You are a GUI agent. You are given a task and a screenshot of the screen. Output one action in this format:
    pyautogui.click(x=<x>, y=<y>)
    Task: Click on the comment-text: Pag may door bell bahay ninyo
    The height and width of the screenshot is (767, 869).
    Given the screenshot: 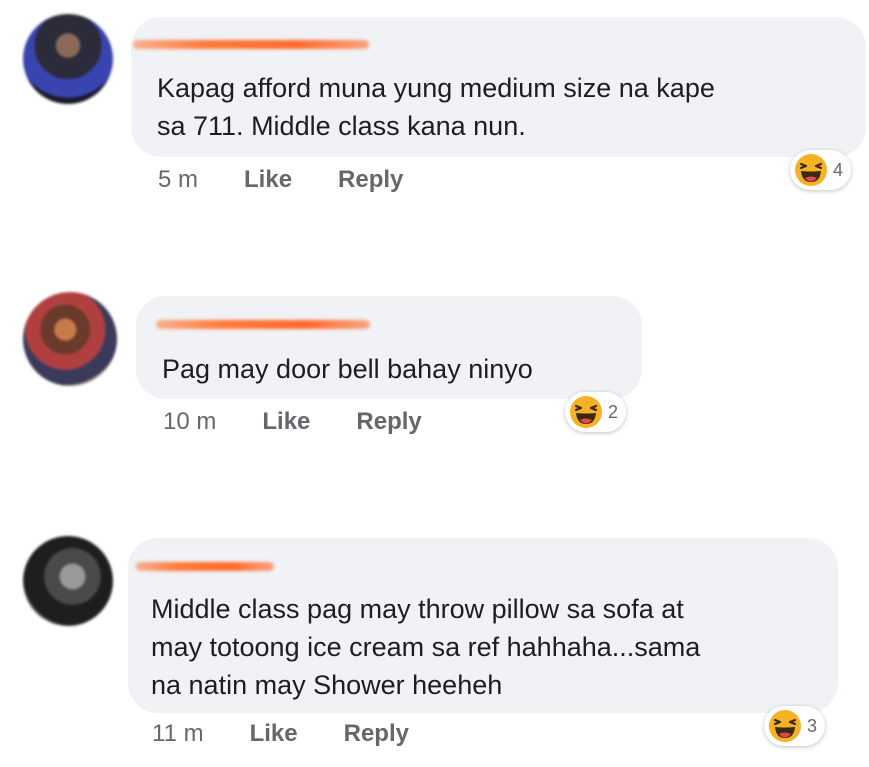 What is the action you would take?
    pyautogui.click(x=347, y=369)
    